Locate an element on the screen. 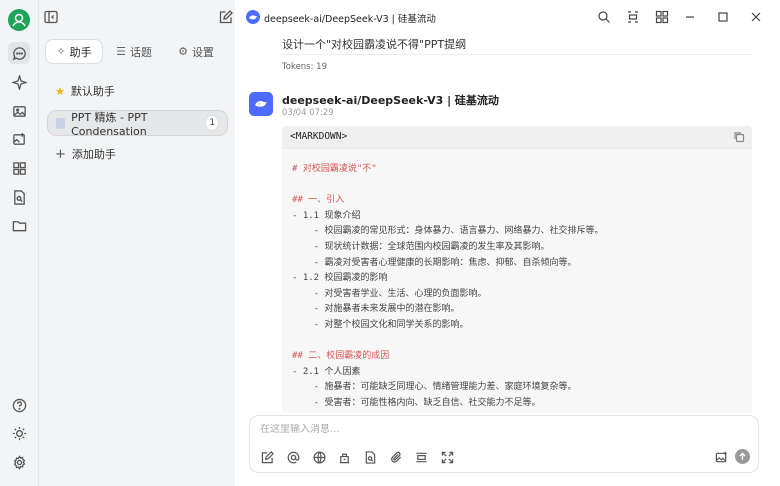 The width and height of the screenshot is (780, 486). layout-grid-icon is located at coordinates (662, 17).